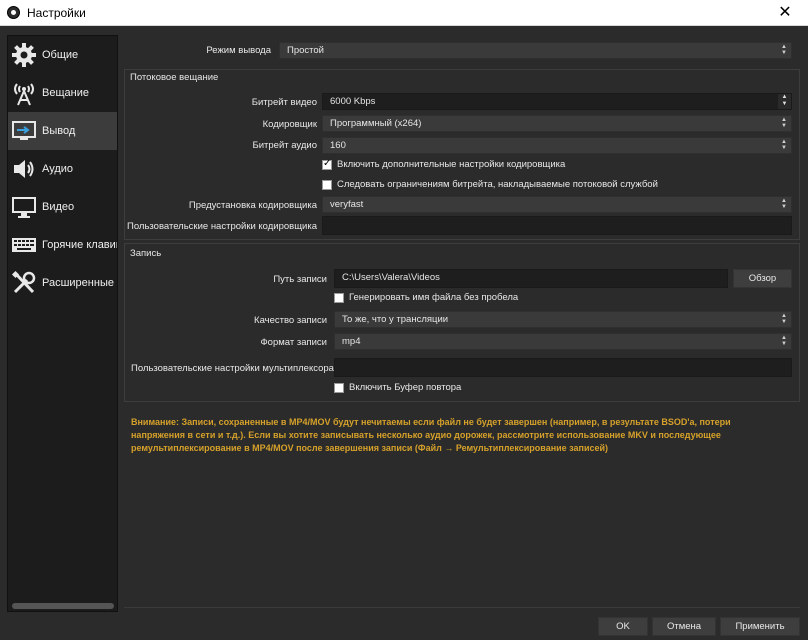 The image size is (808, 640). I want to click on recording-format-select: mp4 ▲ ▼, so click(563, 341).